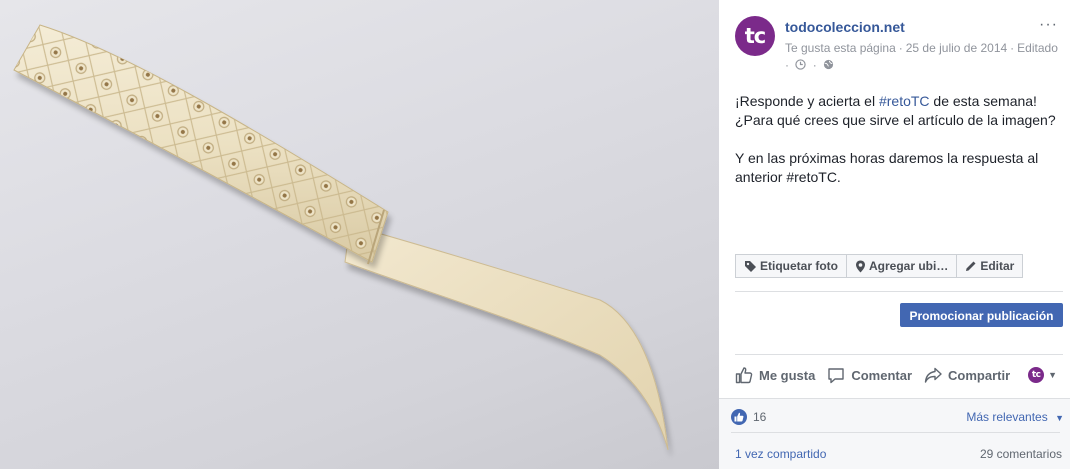 This screenshot has width=1070, height=469. What do you see at coordinates (744, 375) in the screenshot?
I see `thumbs-up-icon` at bounding box center [744, 375].